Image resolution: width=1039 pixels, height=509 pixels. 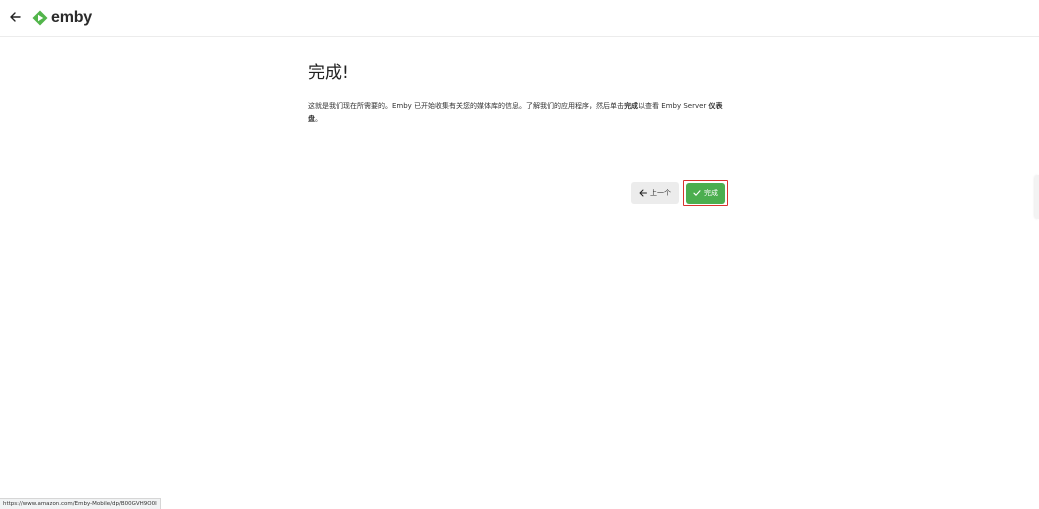 What do you see at coordinates (660, 193) in the screenshot?
I see `previous-button-label: 上一个` at bounding box center [660, 193].